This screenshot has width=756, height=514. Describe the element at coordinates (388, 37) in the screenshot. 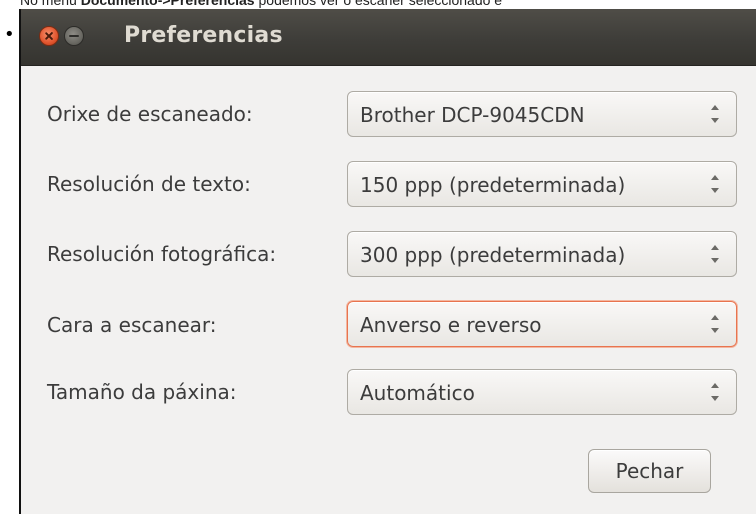

I see `window-titlebar: Preferencias` at that location.